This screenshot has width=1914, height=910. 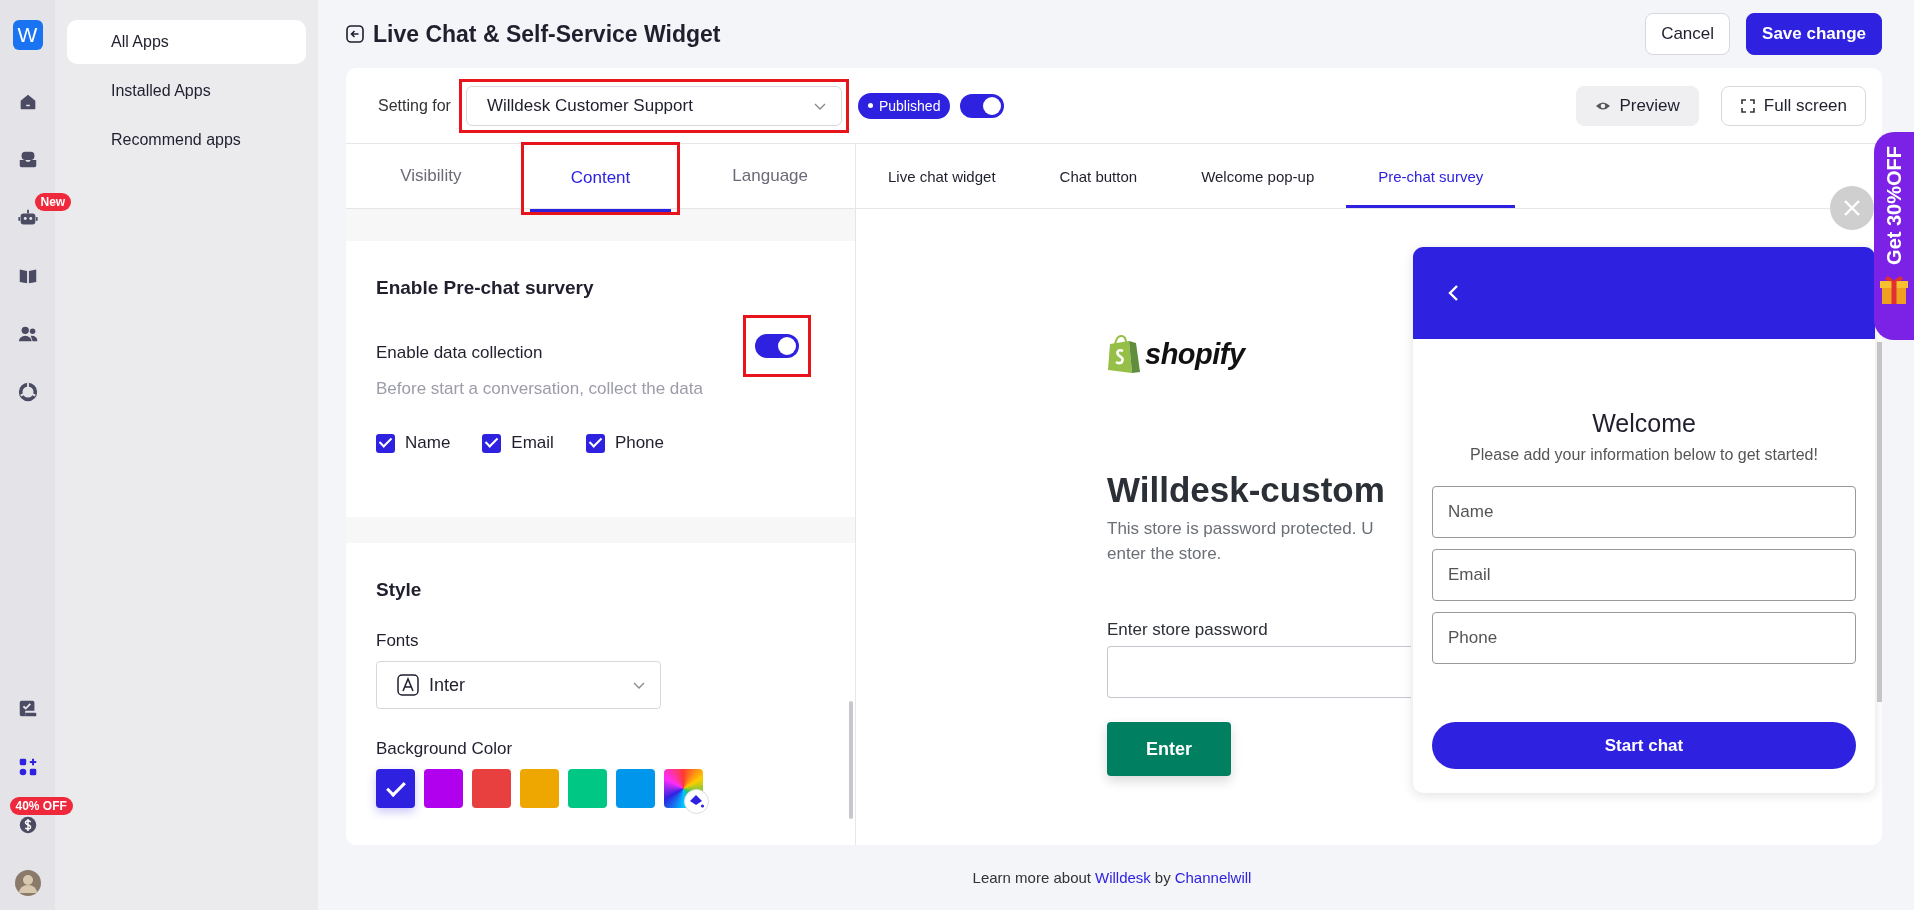 What do you see at coordinates (1188, 630) in the screenshot?
I see `password-label: Enter store password` at bounding box center [1188, 630].